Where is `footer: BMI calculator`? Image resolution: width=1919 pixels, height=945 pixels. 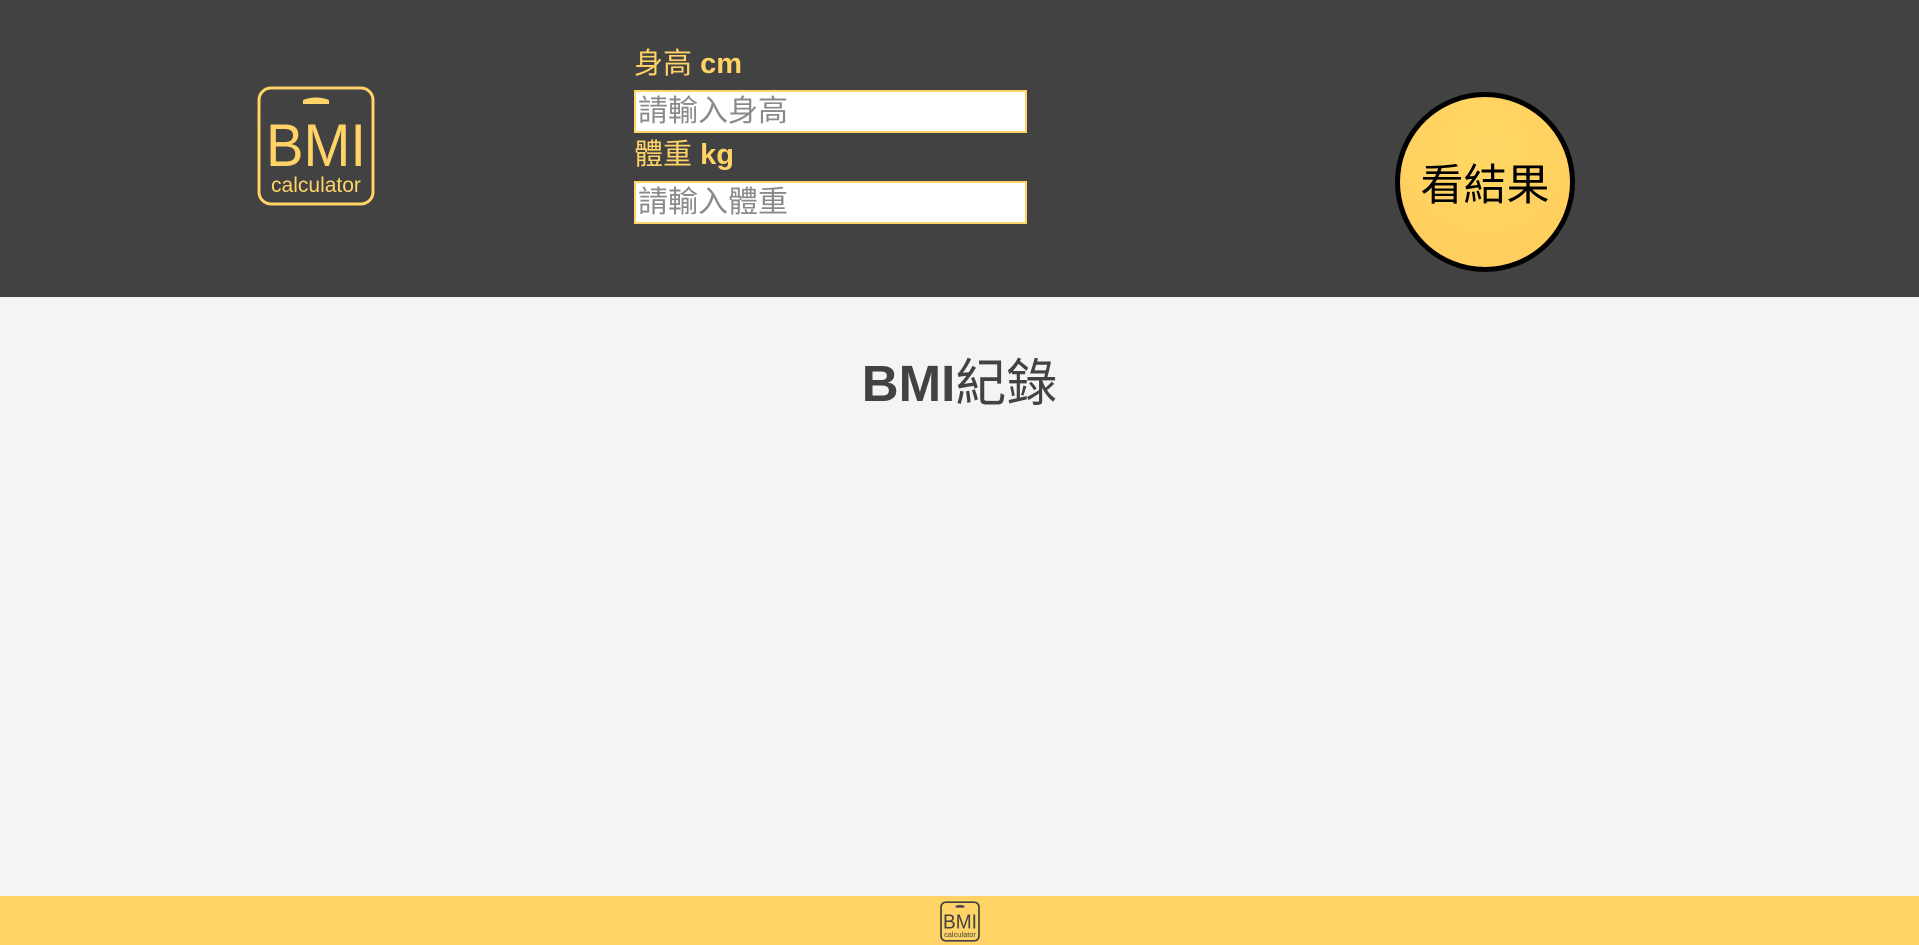
footer: BMI calculator is located at coordinates (959, 920).